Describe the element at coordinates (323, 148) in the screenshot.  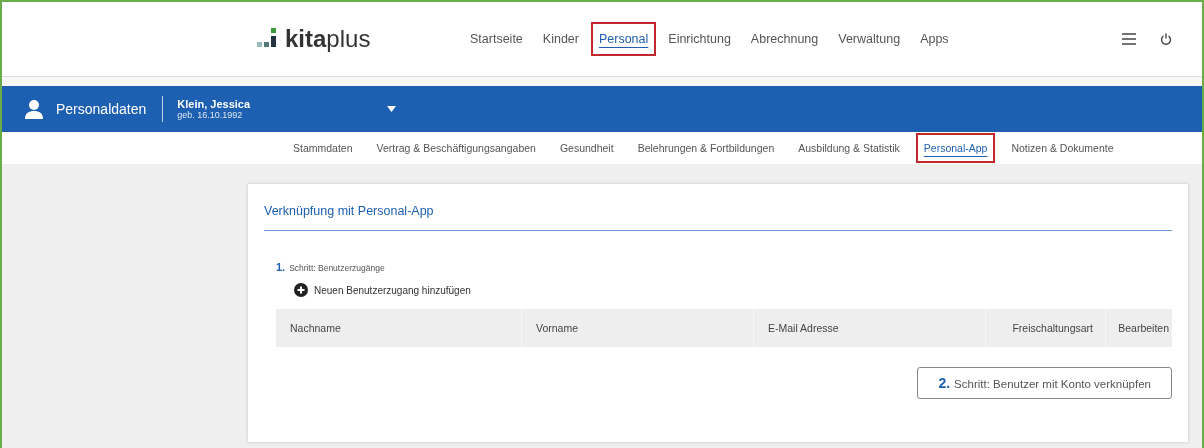
I see `tab: Stammdaten` at that location.